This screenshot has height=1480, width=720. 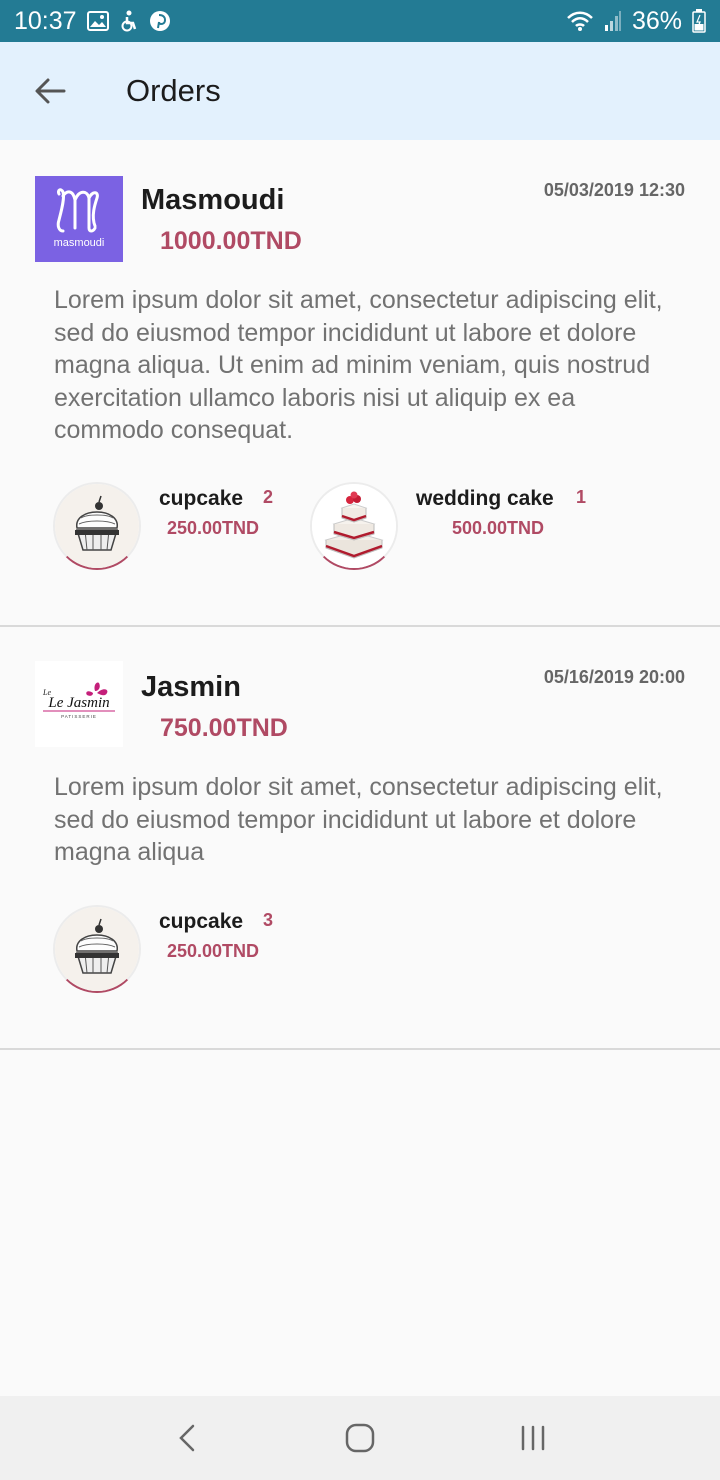 What do you see at coordinates (580, 21) in the screenshot?
I see `wifi-icon` at bounding box center [580, 21].